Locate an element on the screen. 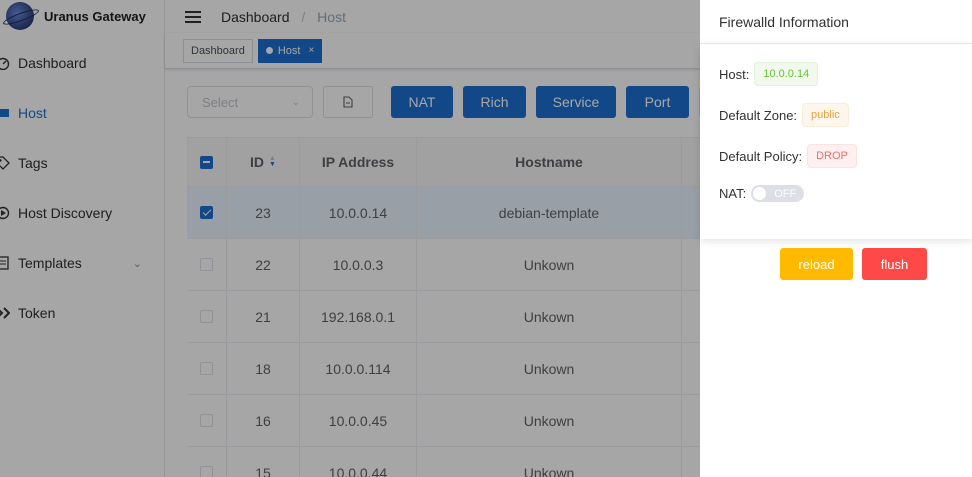 This screenshot has width=972, height=477. policy-row: Default Policy: DROP is located at coordinates (788, 156).